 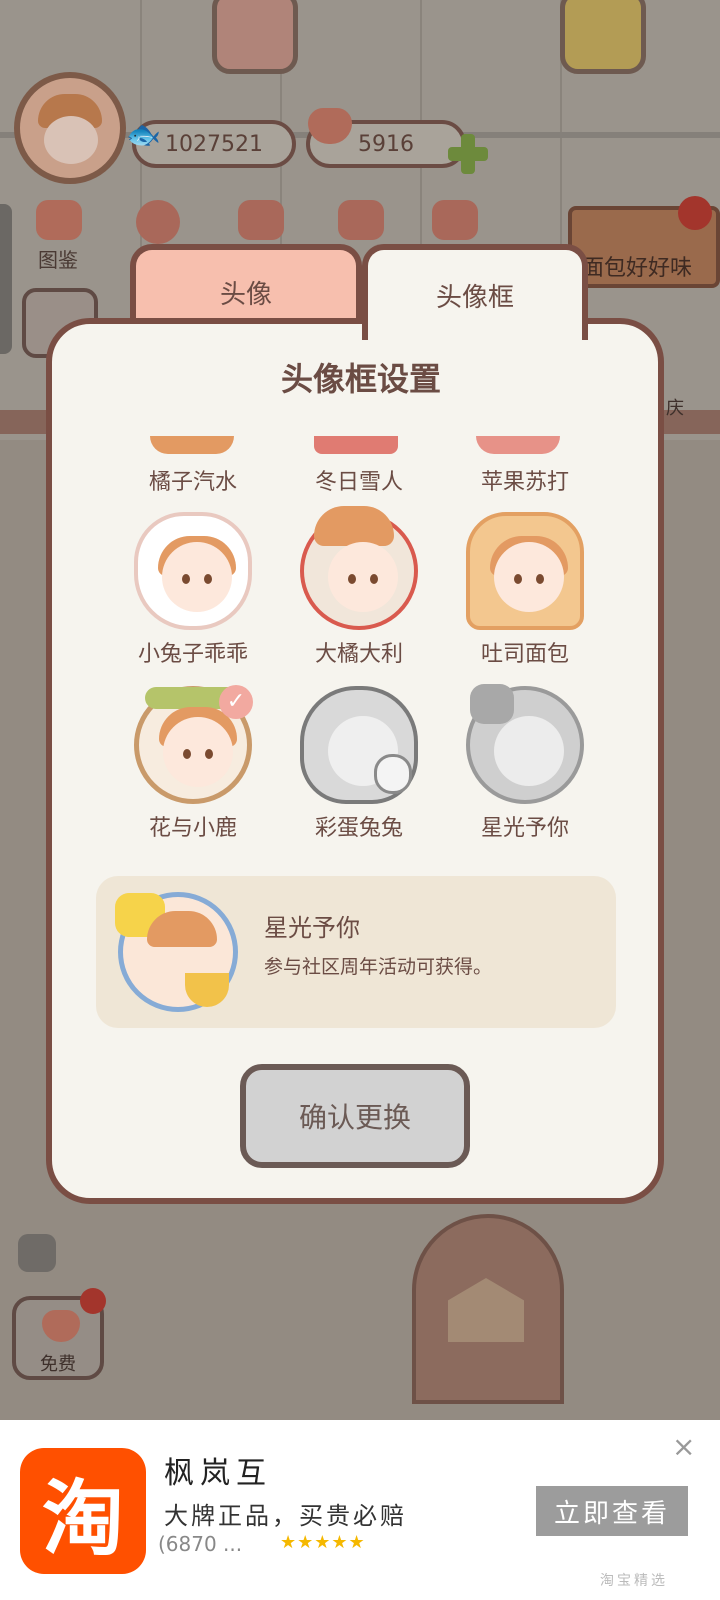 I want to click on heart-currency: 5916, so click(x=386, y=138).